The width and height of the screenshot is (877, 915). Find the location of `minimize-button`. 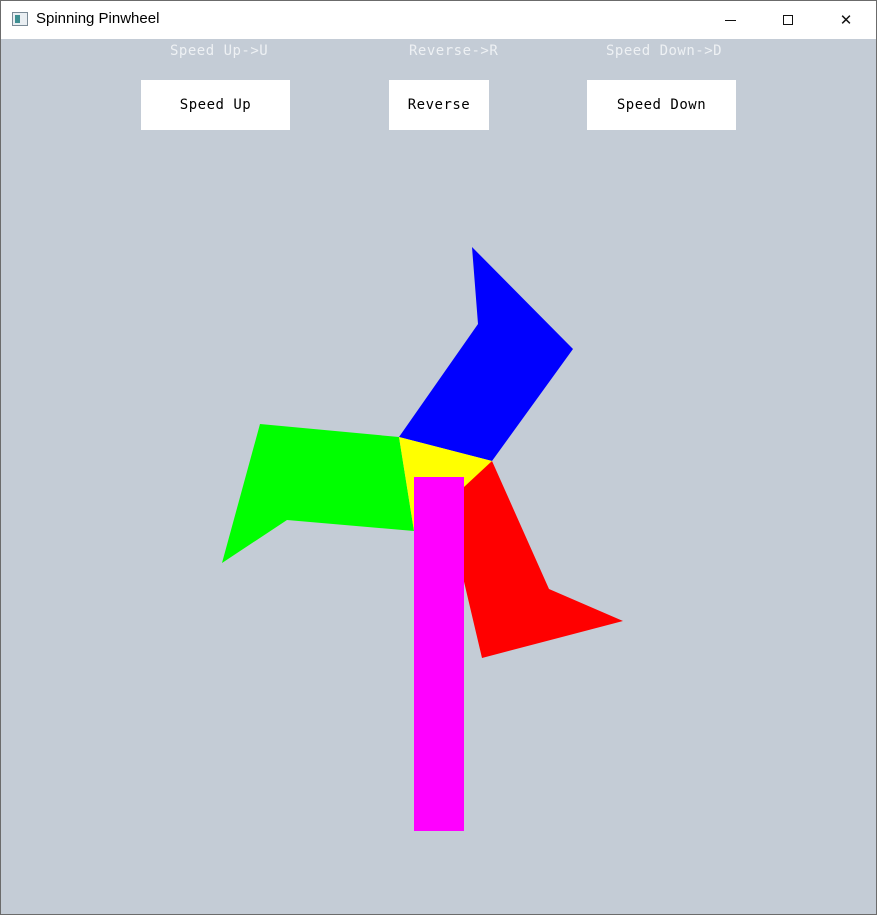

minimize-button is located at coordinates (730, 20).